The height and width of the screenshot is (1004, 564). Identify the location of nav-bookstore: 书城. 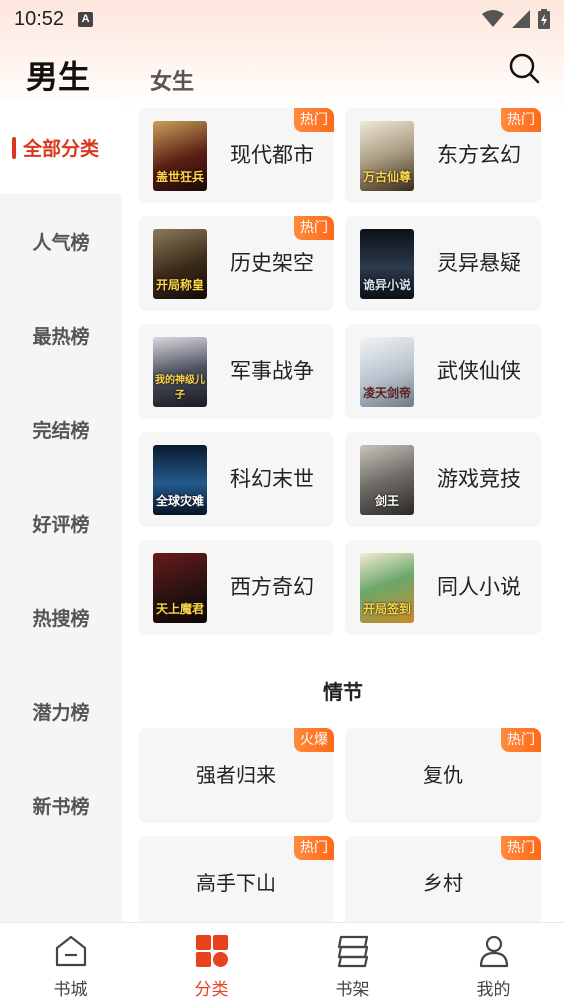
(70, 963).